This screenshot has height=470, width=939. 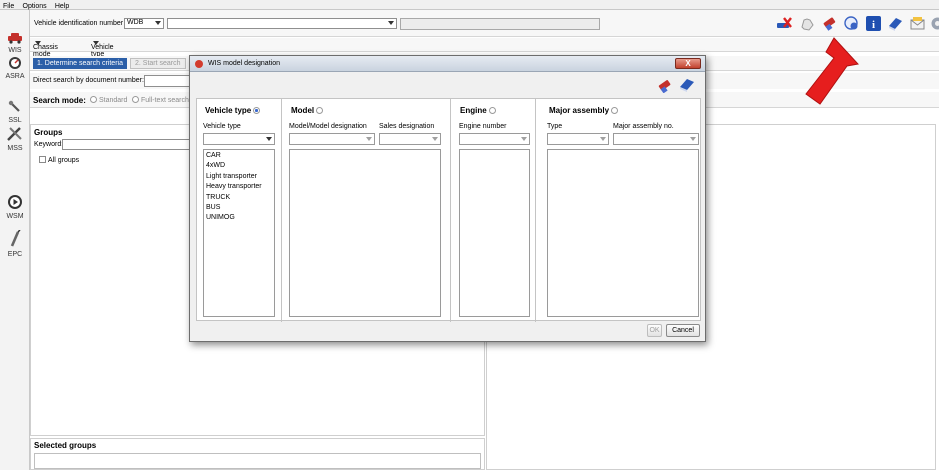 What do you see at coordinates (917, 23) in the screenshot?
I see `mail-icon` at bounding box center [917, 23].